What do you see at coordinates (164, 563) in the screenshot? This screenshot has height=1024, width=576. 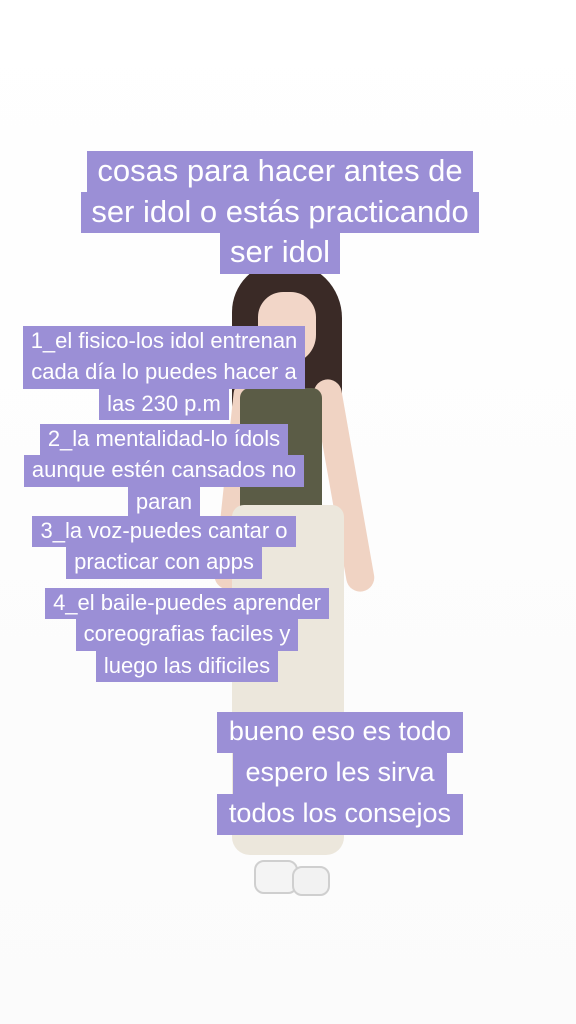 I see `tip-line: practicar con apps` at bounding box center [164, 563].